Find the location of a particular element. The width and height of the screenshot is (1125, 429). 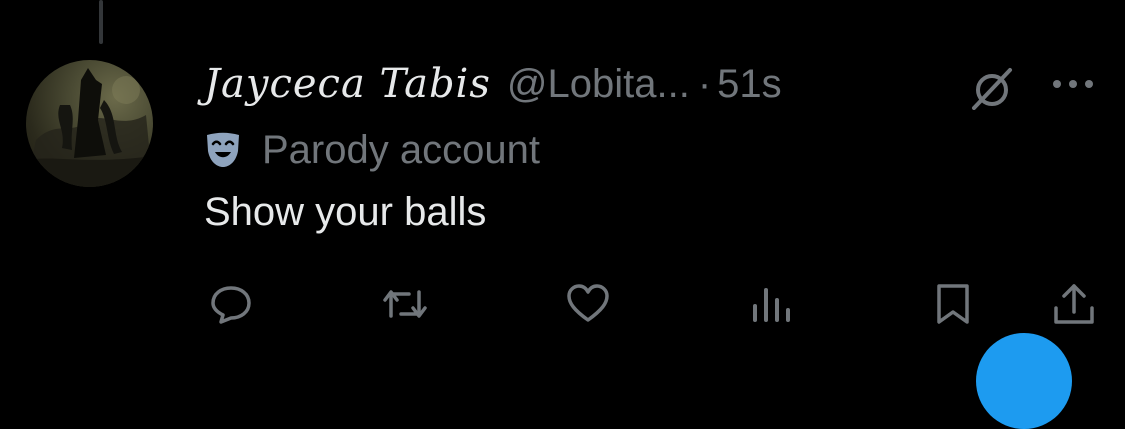

bookmark-icon is located at coordinates (953, 304).